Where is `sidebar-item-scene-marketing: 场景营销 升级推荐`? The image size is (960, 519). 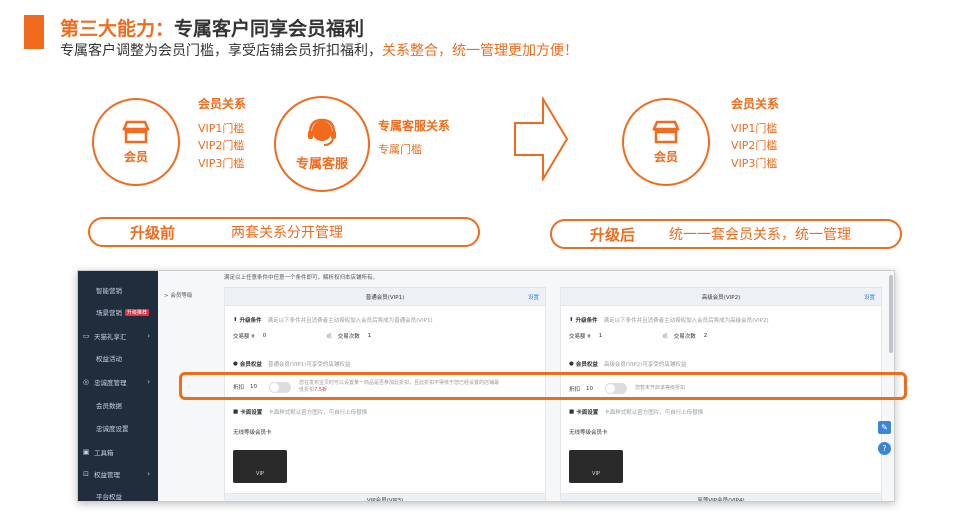
sidebar-item-scene-marketing: 场景营销 升级推荐 is located at coordinates (118, 312).